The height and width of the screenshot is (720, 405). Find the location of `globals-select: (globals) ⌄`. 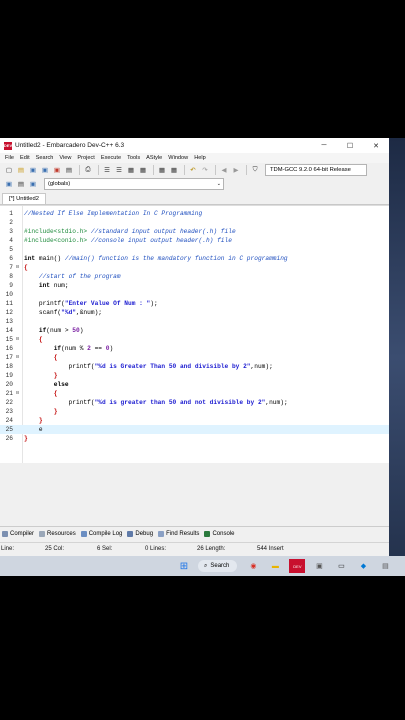

globals-select: (globals) ⌄ is located at coordinates (134, 184).